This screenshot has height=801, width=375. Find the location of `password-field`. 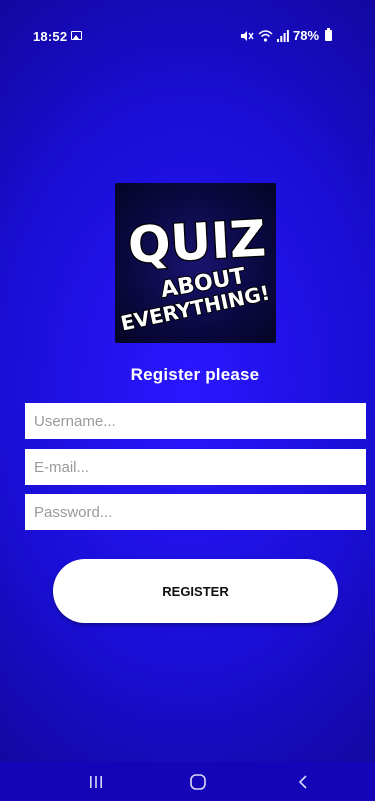

password-field is located at coordinates (195, 512).